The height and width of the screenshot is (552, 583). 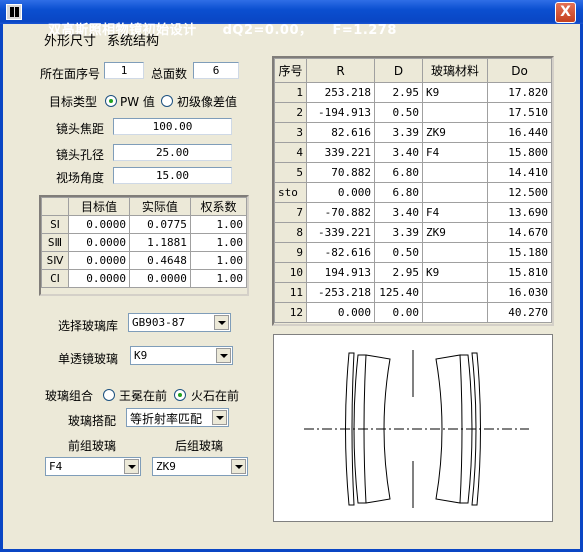 I want to click on field-angle-input: 15.00, so click(x=172, y=175).